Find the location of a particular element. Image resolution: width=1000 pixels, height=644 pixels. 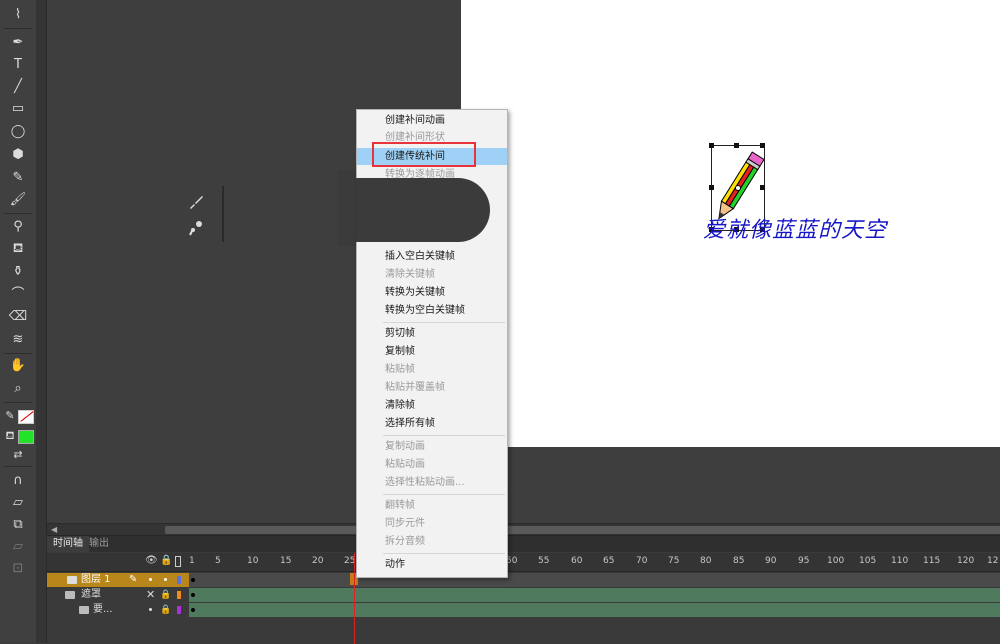

menu-item-clear-frames: 清除帧 is located at coordinates (432, 405).